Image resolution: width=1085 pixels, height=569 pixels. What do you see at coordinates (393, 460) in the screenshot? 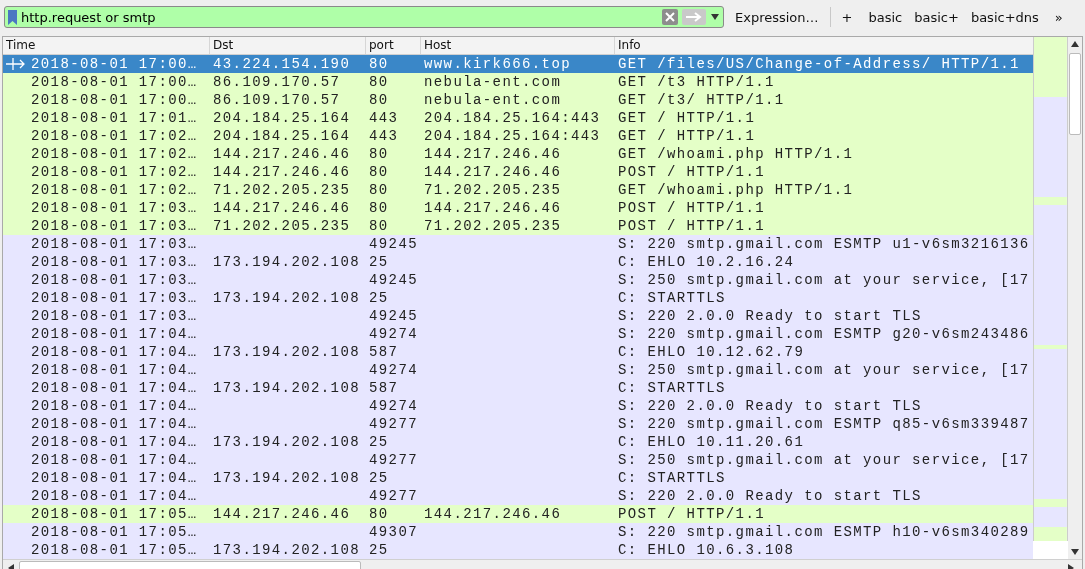
I see `table-cell: 49277` at bounding box center [393, 460].